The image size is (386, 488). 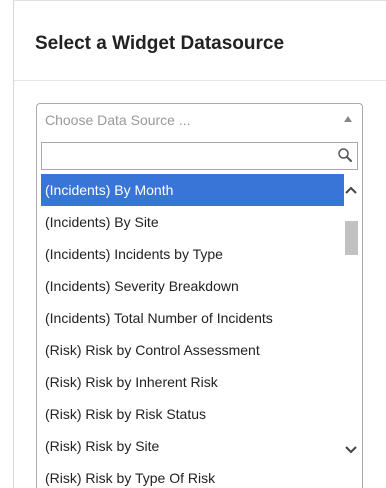 I want to click on search-input, so click(x=187, y=156).